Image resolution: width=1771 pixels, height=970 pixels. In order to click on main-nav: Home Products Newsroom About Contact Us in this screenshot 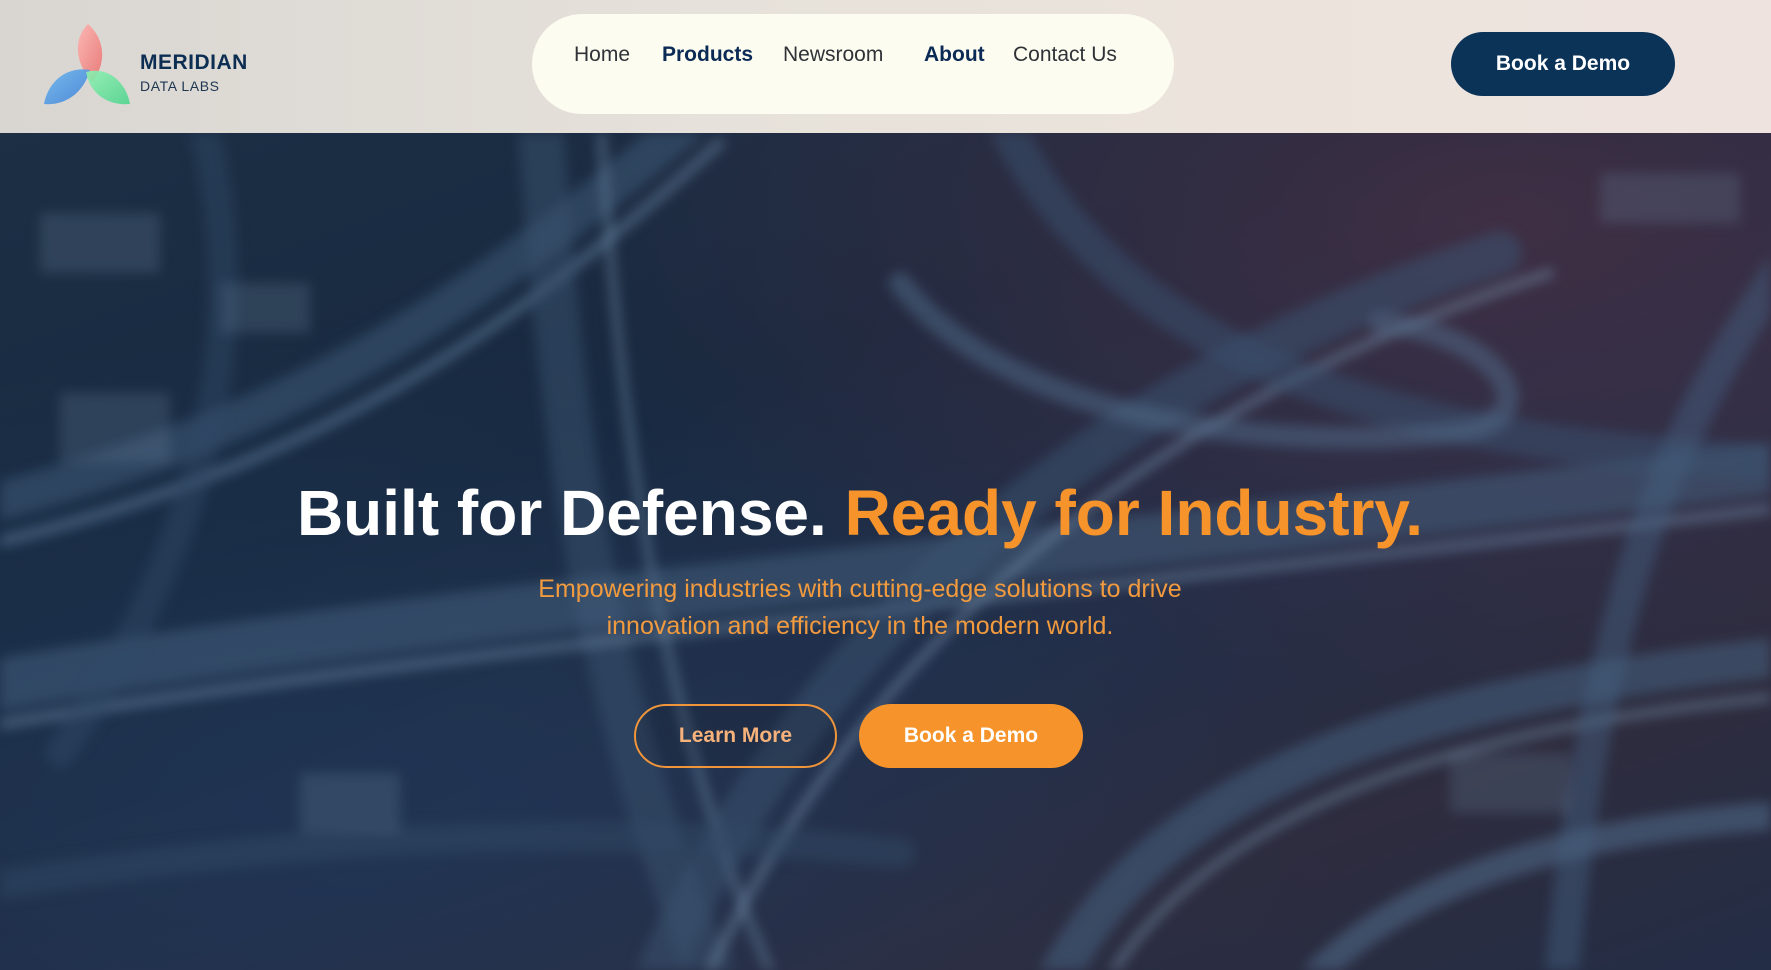, I will do `click(853, 64)`.